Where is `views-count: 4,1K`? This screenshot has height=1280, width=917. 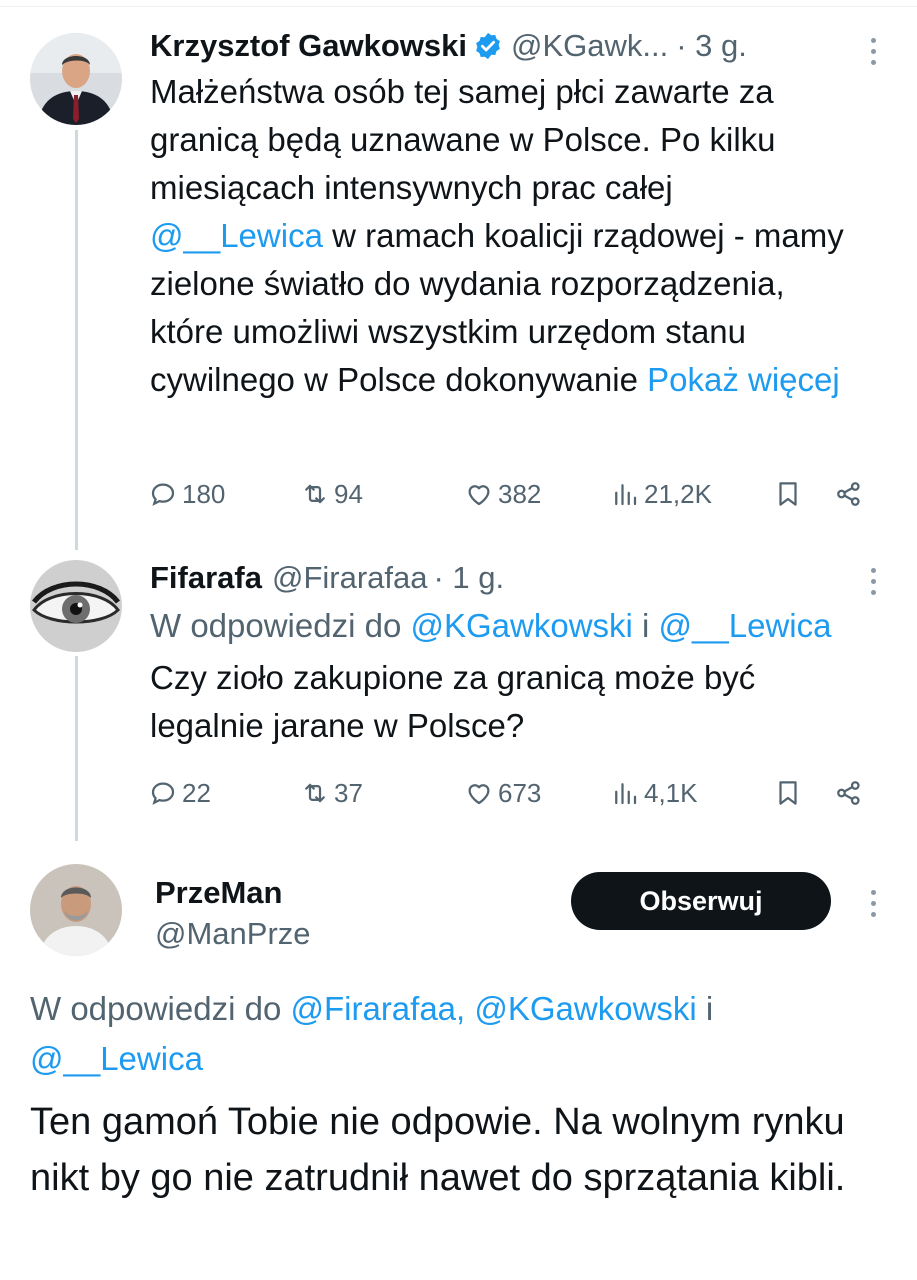
views-count: 4,1K is located at coordinates (671, 792).